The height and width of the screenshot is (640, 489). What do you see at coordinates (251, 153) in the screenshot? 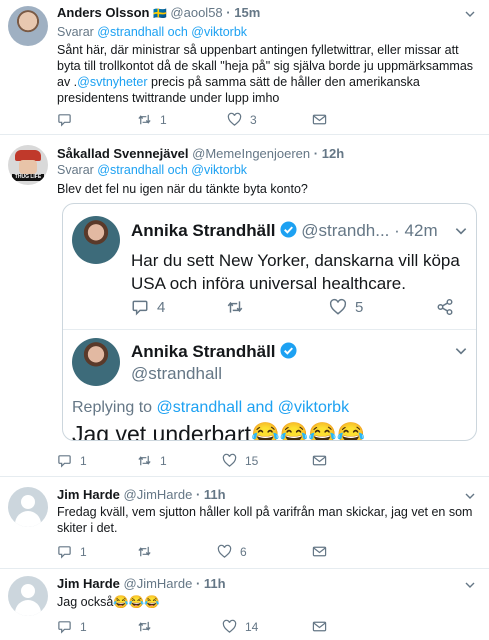
I see `author-handle: @MemeIngenjoeren` at bounding box center [251, 153].